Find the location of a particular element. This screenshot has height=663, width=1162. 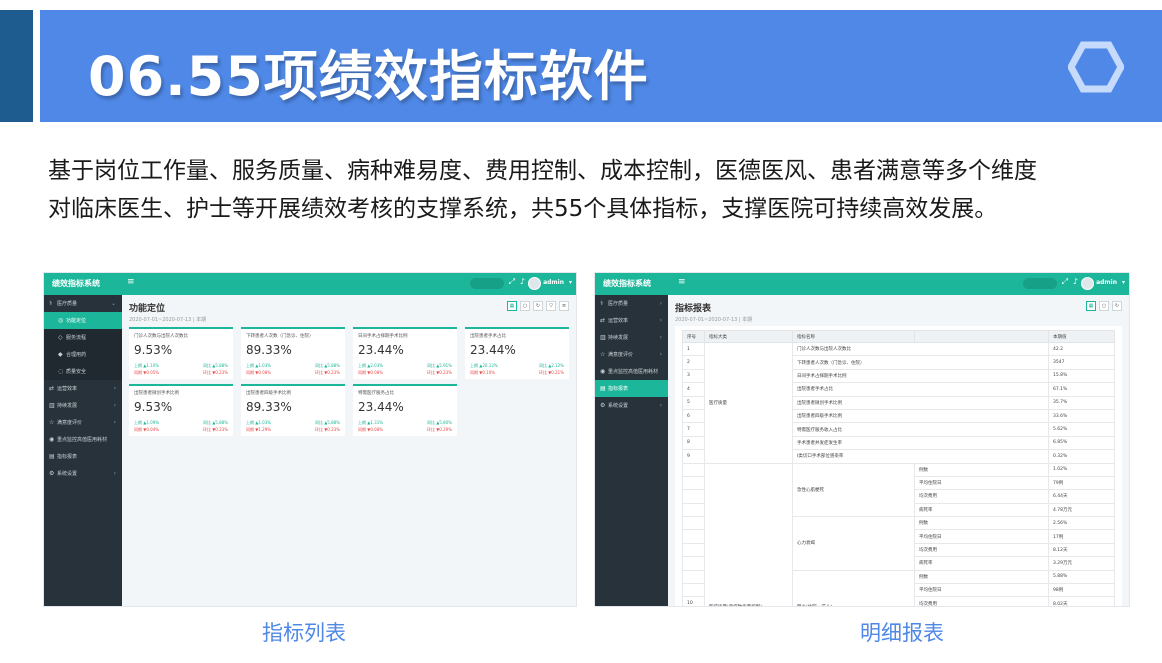

table-header-row: 序号 指标大类 指标名称 本期值 is located at coordinates (898, 336).